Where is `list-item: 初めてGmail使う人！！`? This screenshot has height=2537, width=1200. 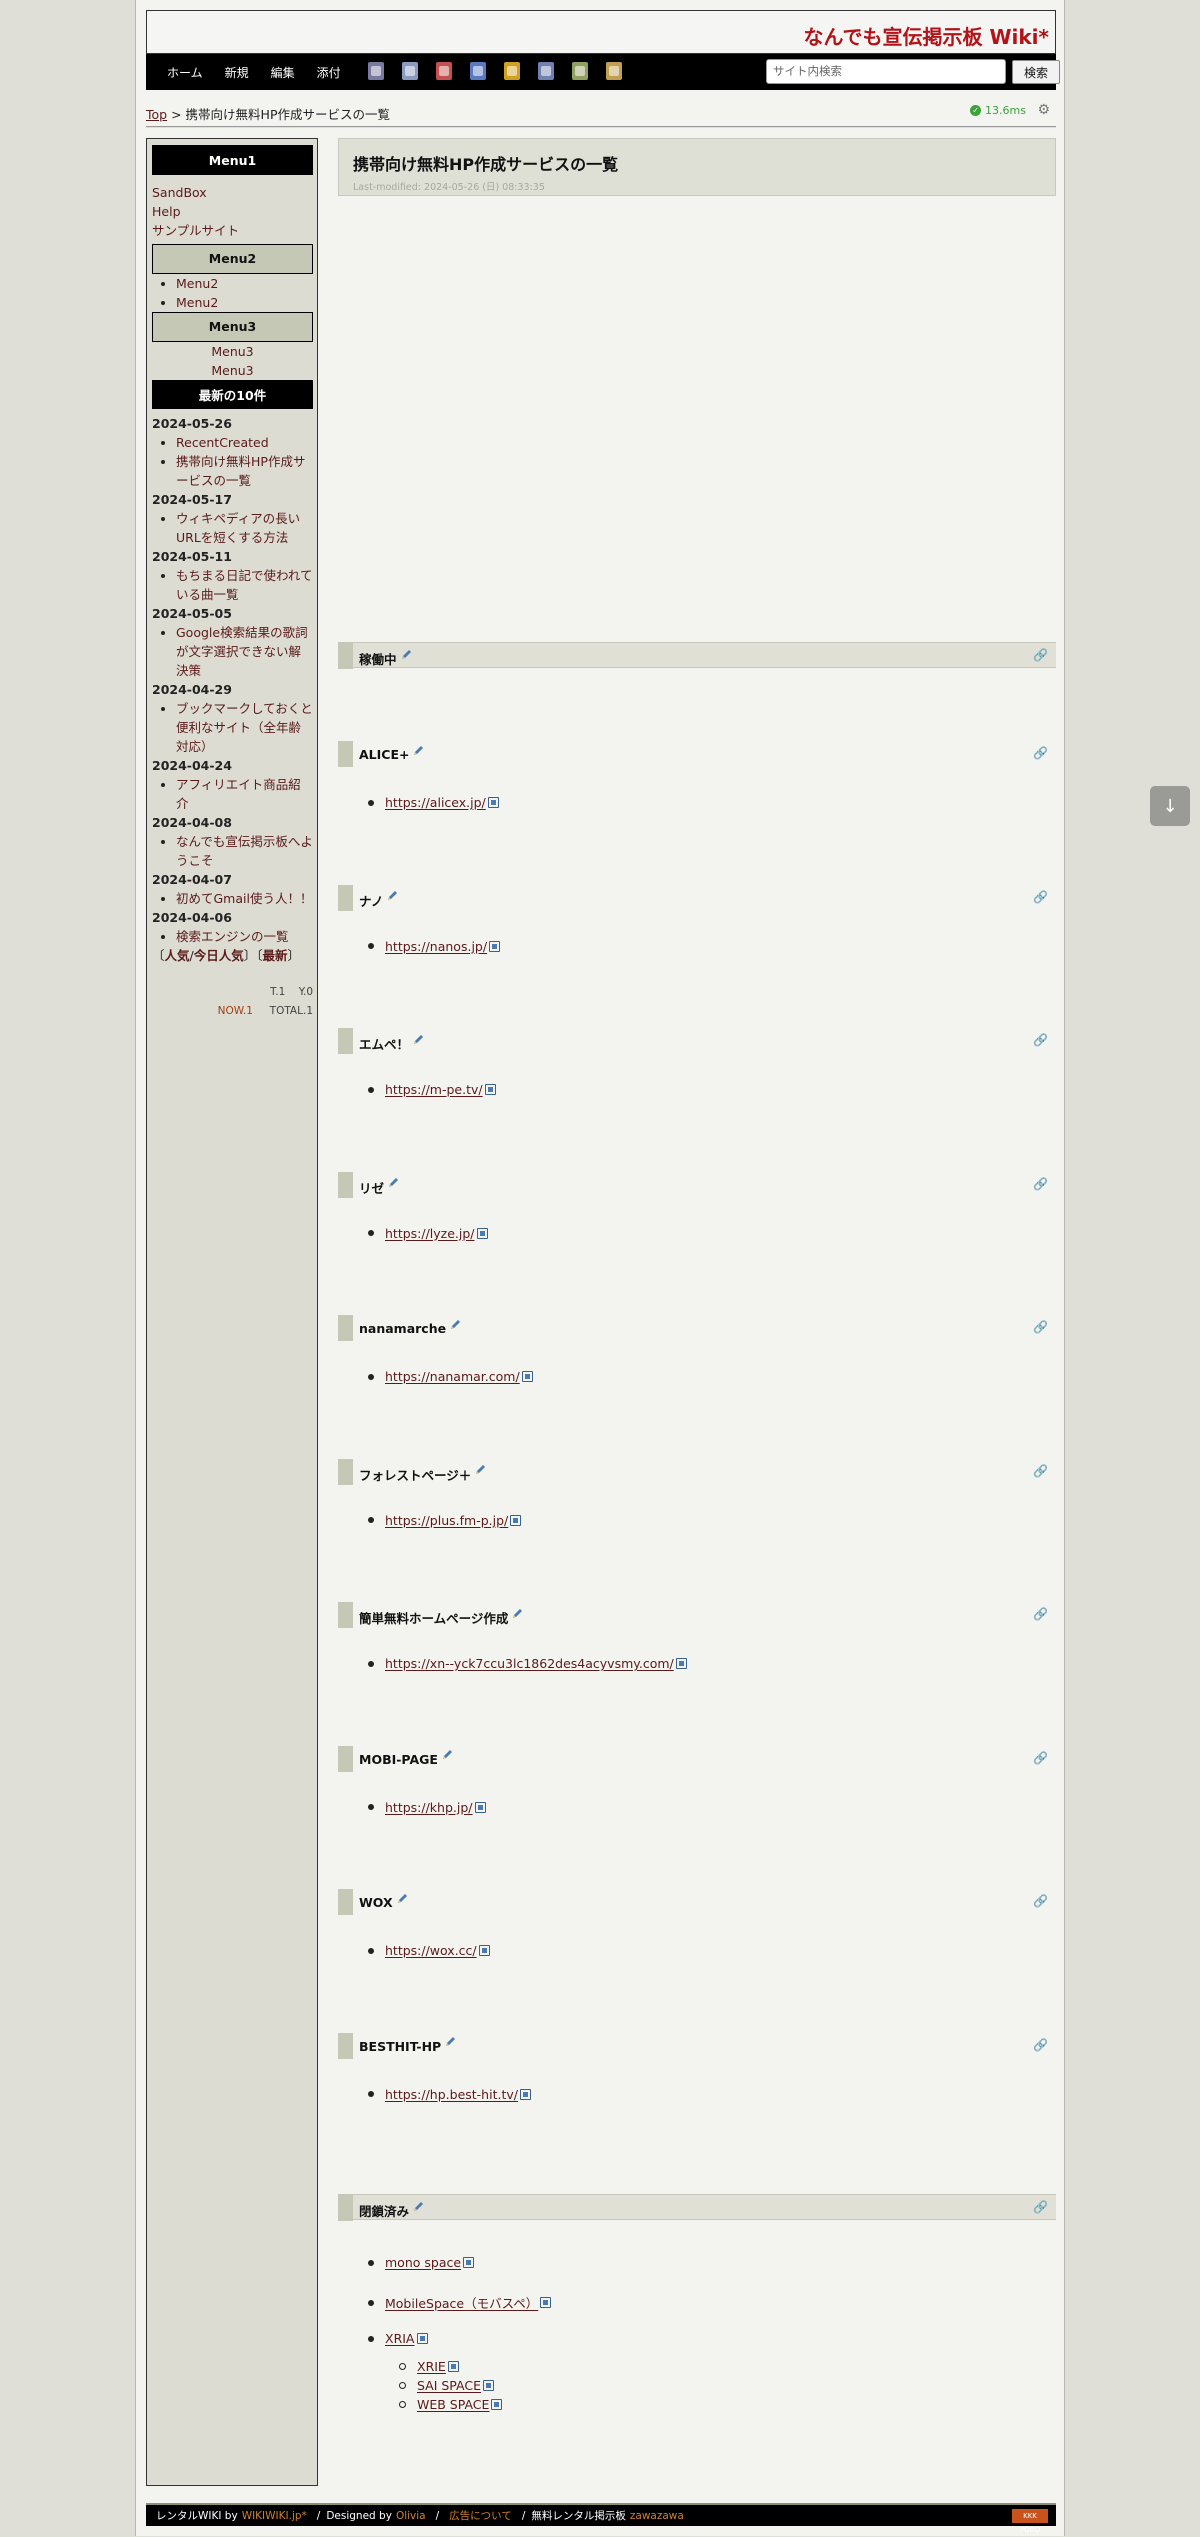 list-item: 初めてGmail使う人！！ is located at coordinates (244, 898).